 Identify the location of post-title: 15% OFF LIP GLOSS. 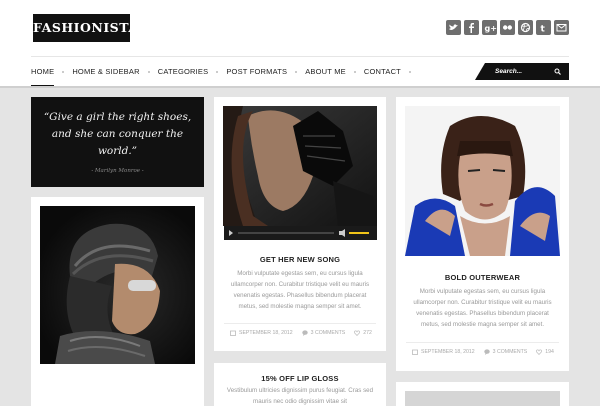
(300, 378).